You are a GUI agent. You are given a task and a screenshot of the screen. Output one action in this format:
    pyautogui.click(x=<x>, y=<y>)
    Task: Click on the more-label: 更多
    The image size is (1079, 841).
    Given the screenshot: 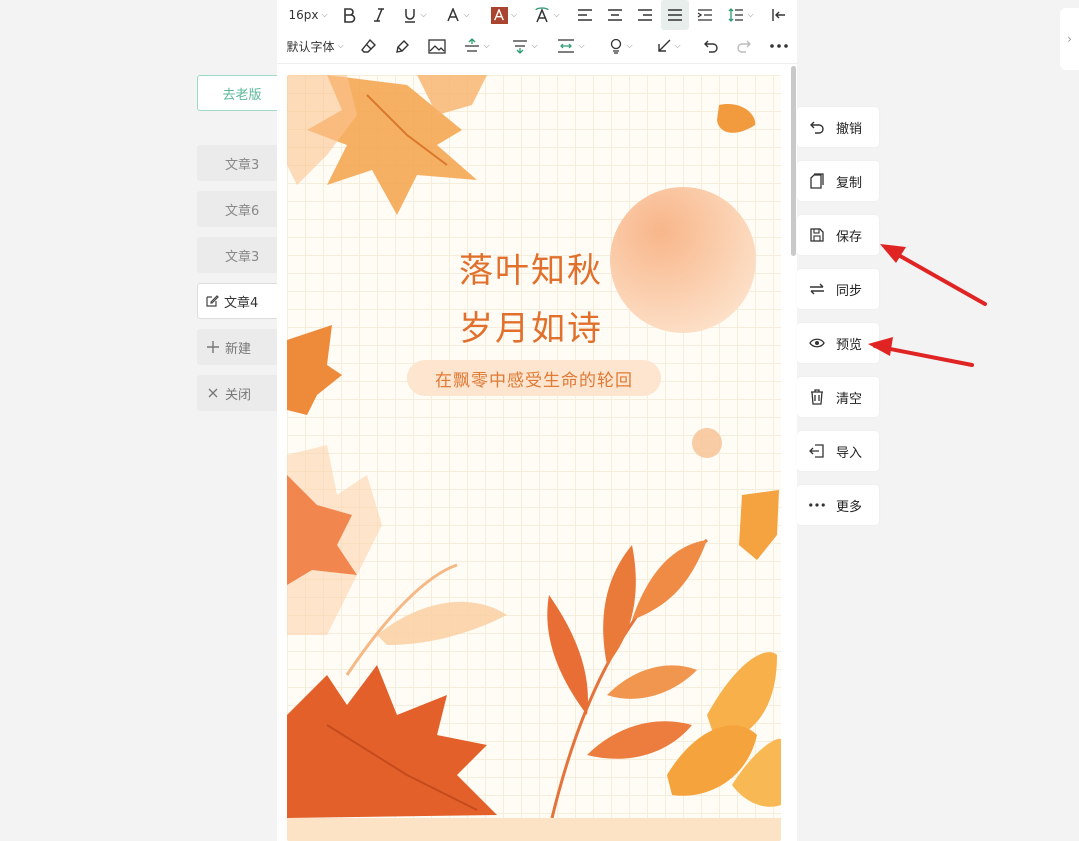 What is the action you would take?
    pyautogui.click(x=849, y=507)
    